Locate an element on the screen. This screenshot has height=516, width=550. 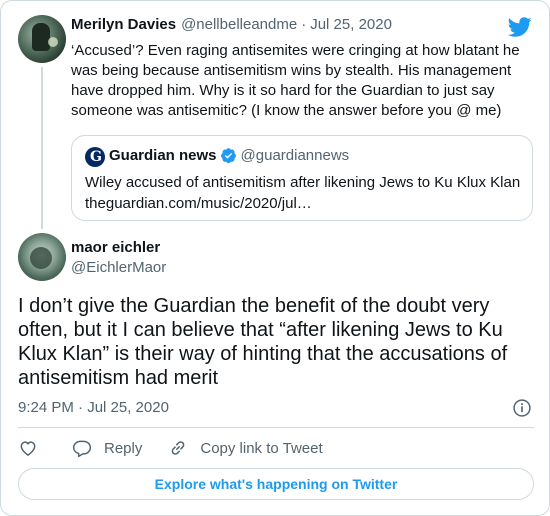
parent-display-name: Merilyn Davies is located at coordinates (123, 24).